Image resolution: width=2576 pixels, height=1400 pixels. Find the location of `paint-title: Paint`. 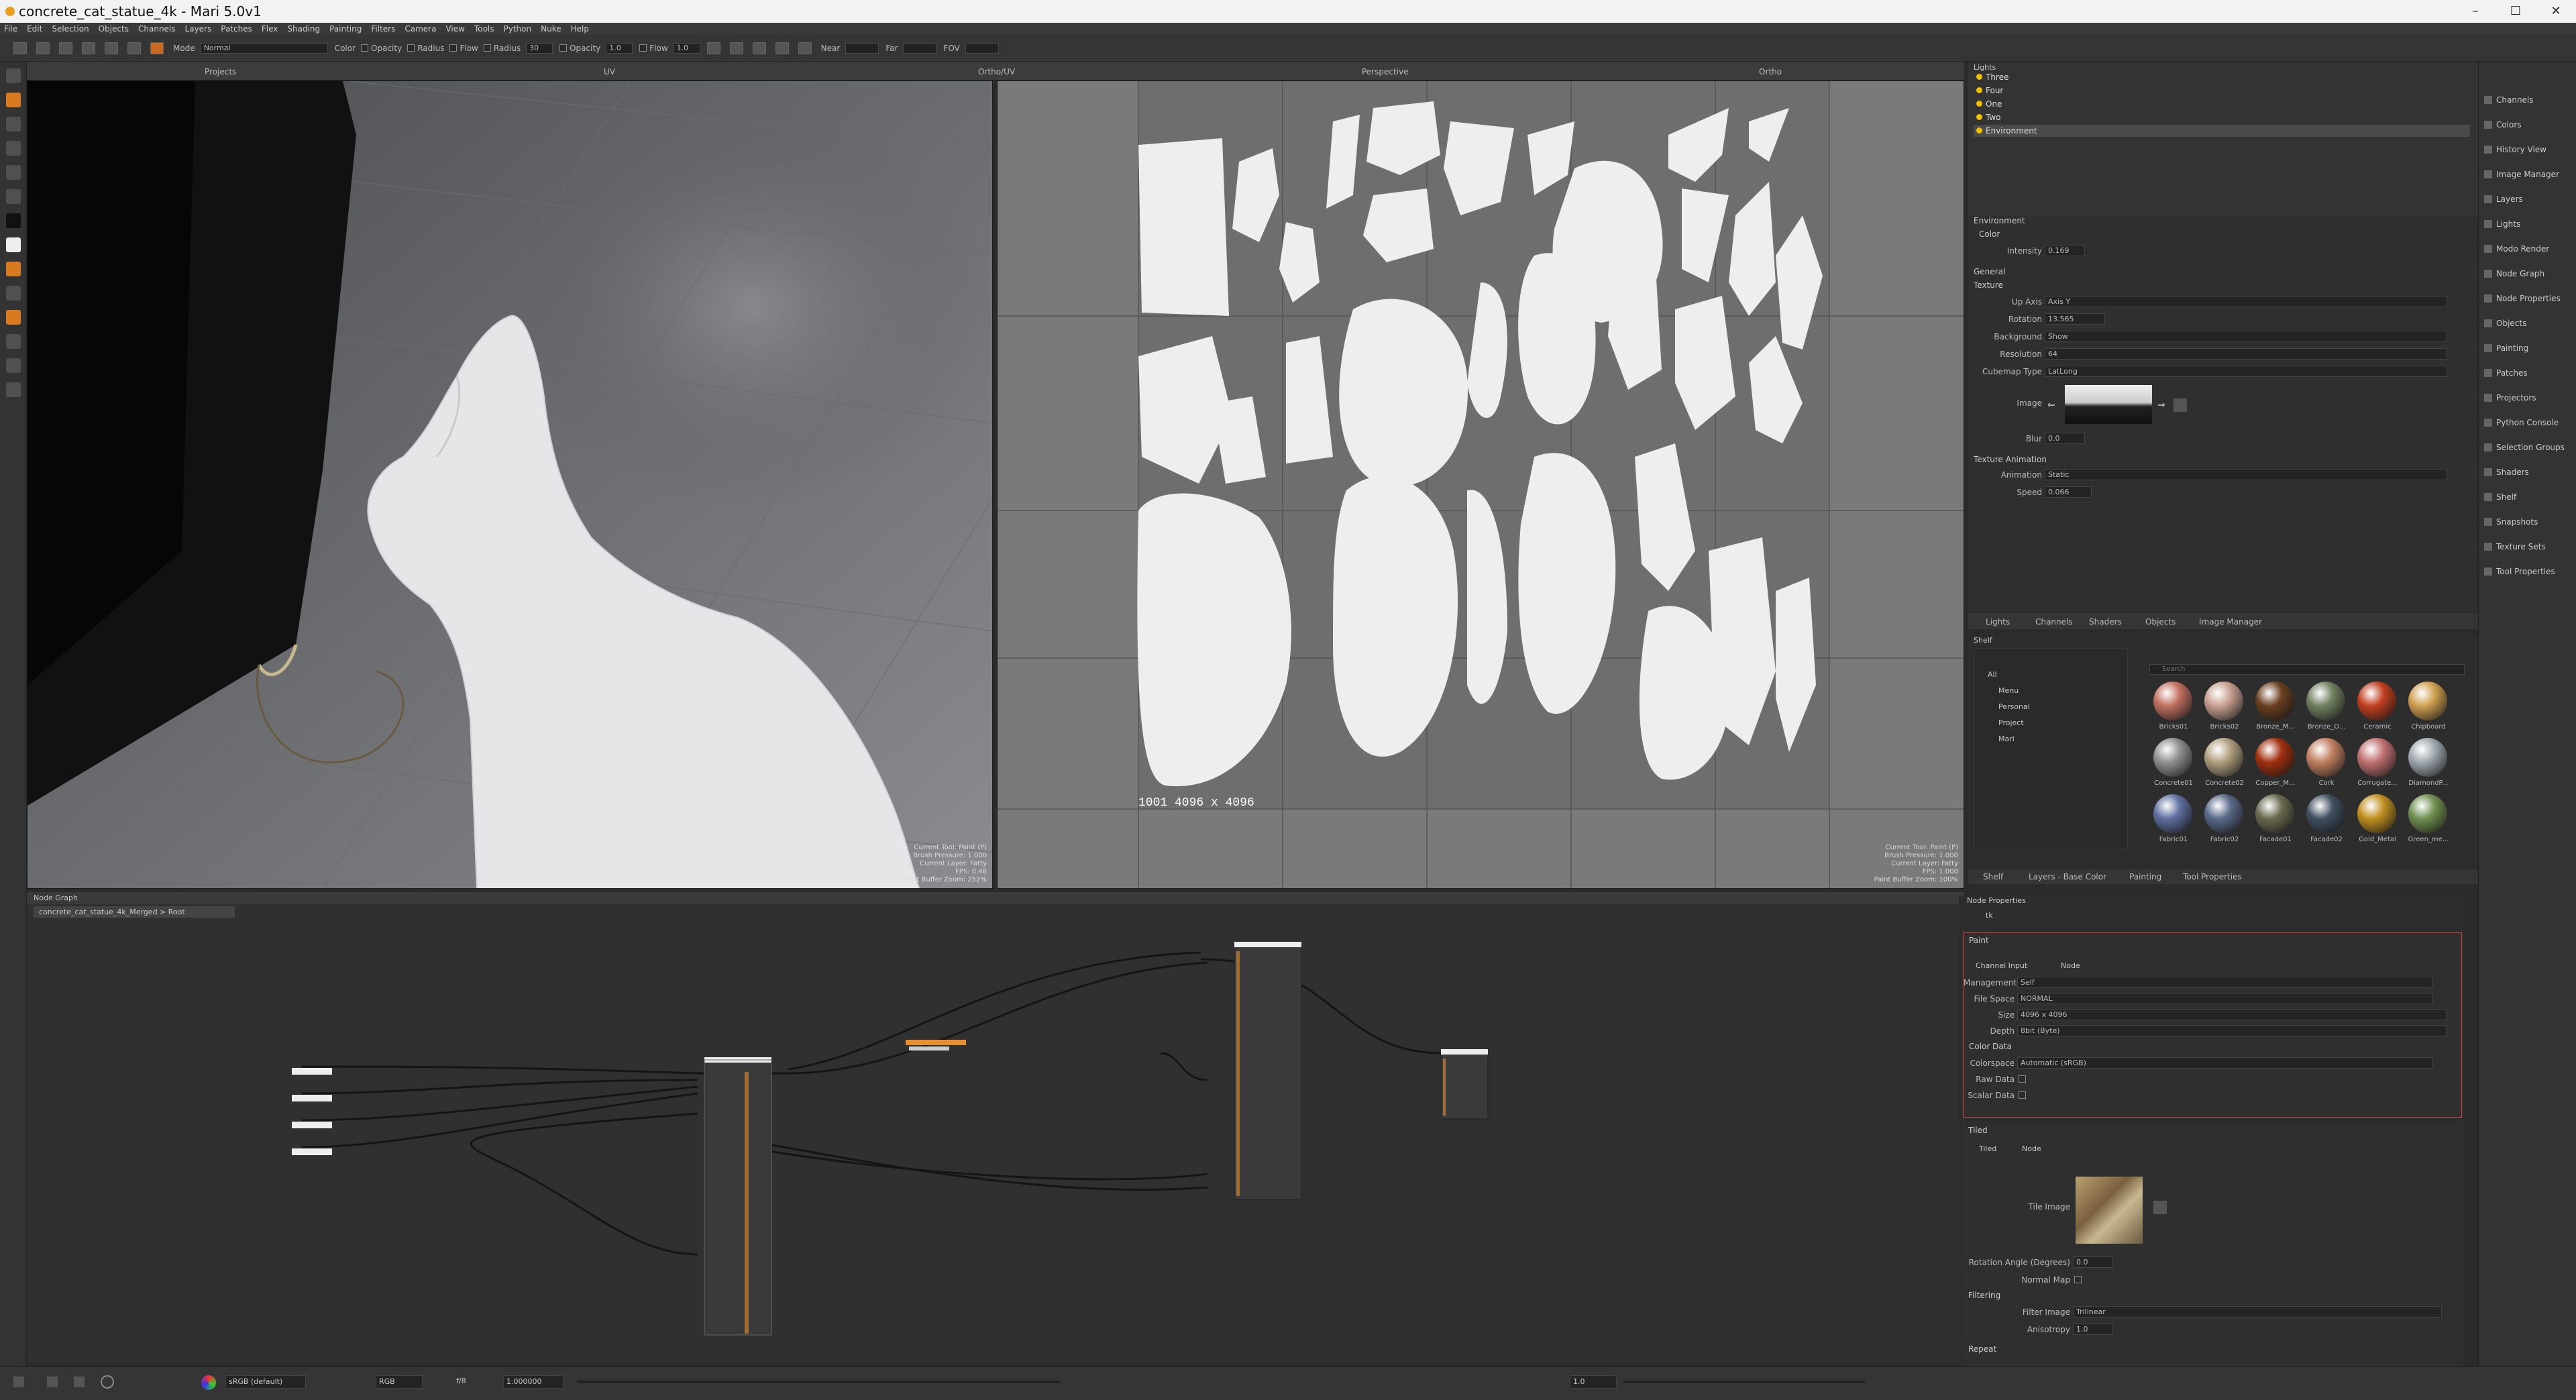

paint-title: Paint is located at coordinates (1979, 940).